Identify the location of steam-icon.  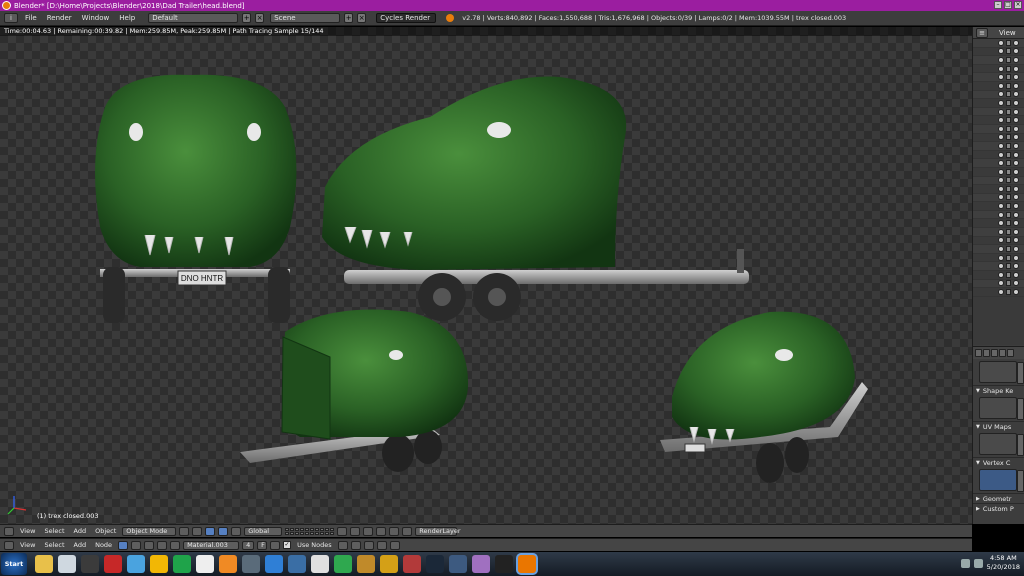
(435, 564).